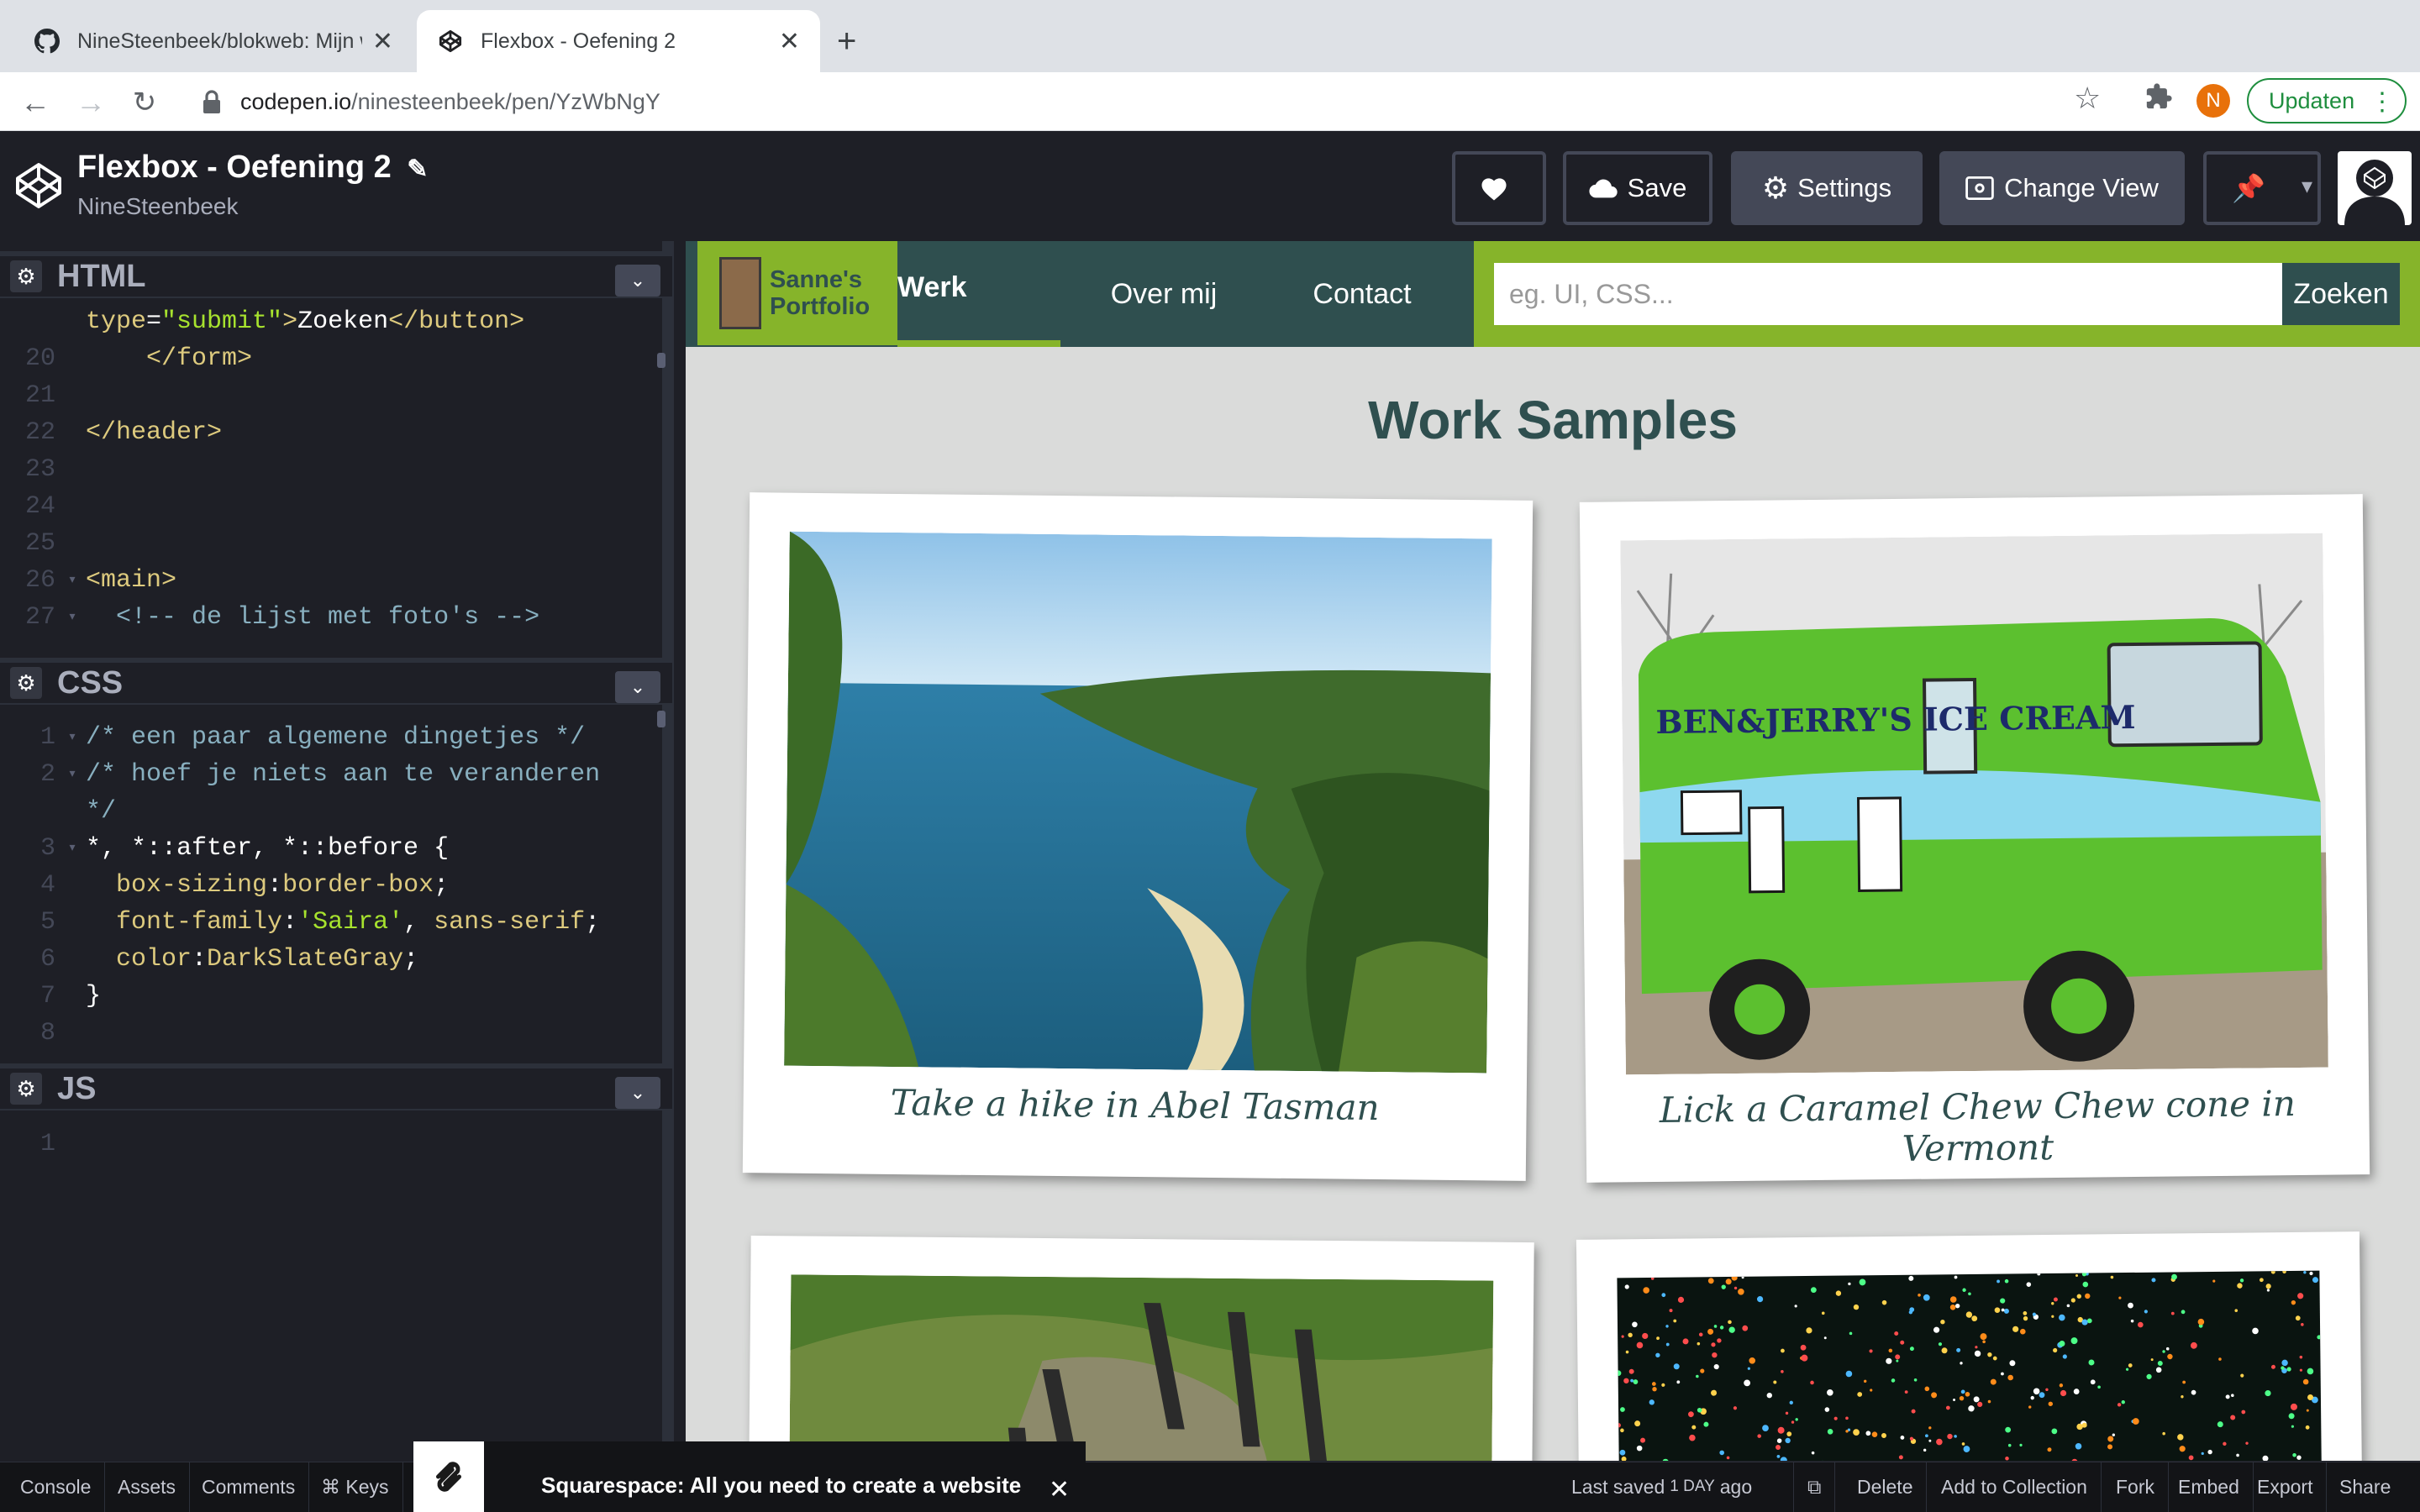 This screenshot has width=2420, height=1512. I want to click on update-button: Updaten ⋮, so click(2327, 100).